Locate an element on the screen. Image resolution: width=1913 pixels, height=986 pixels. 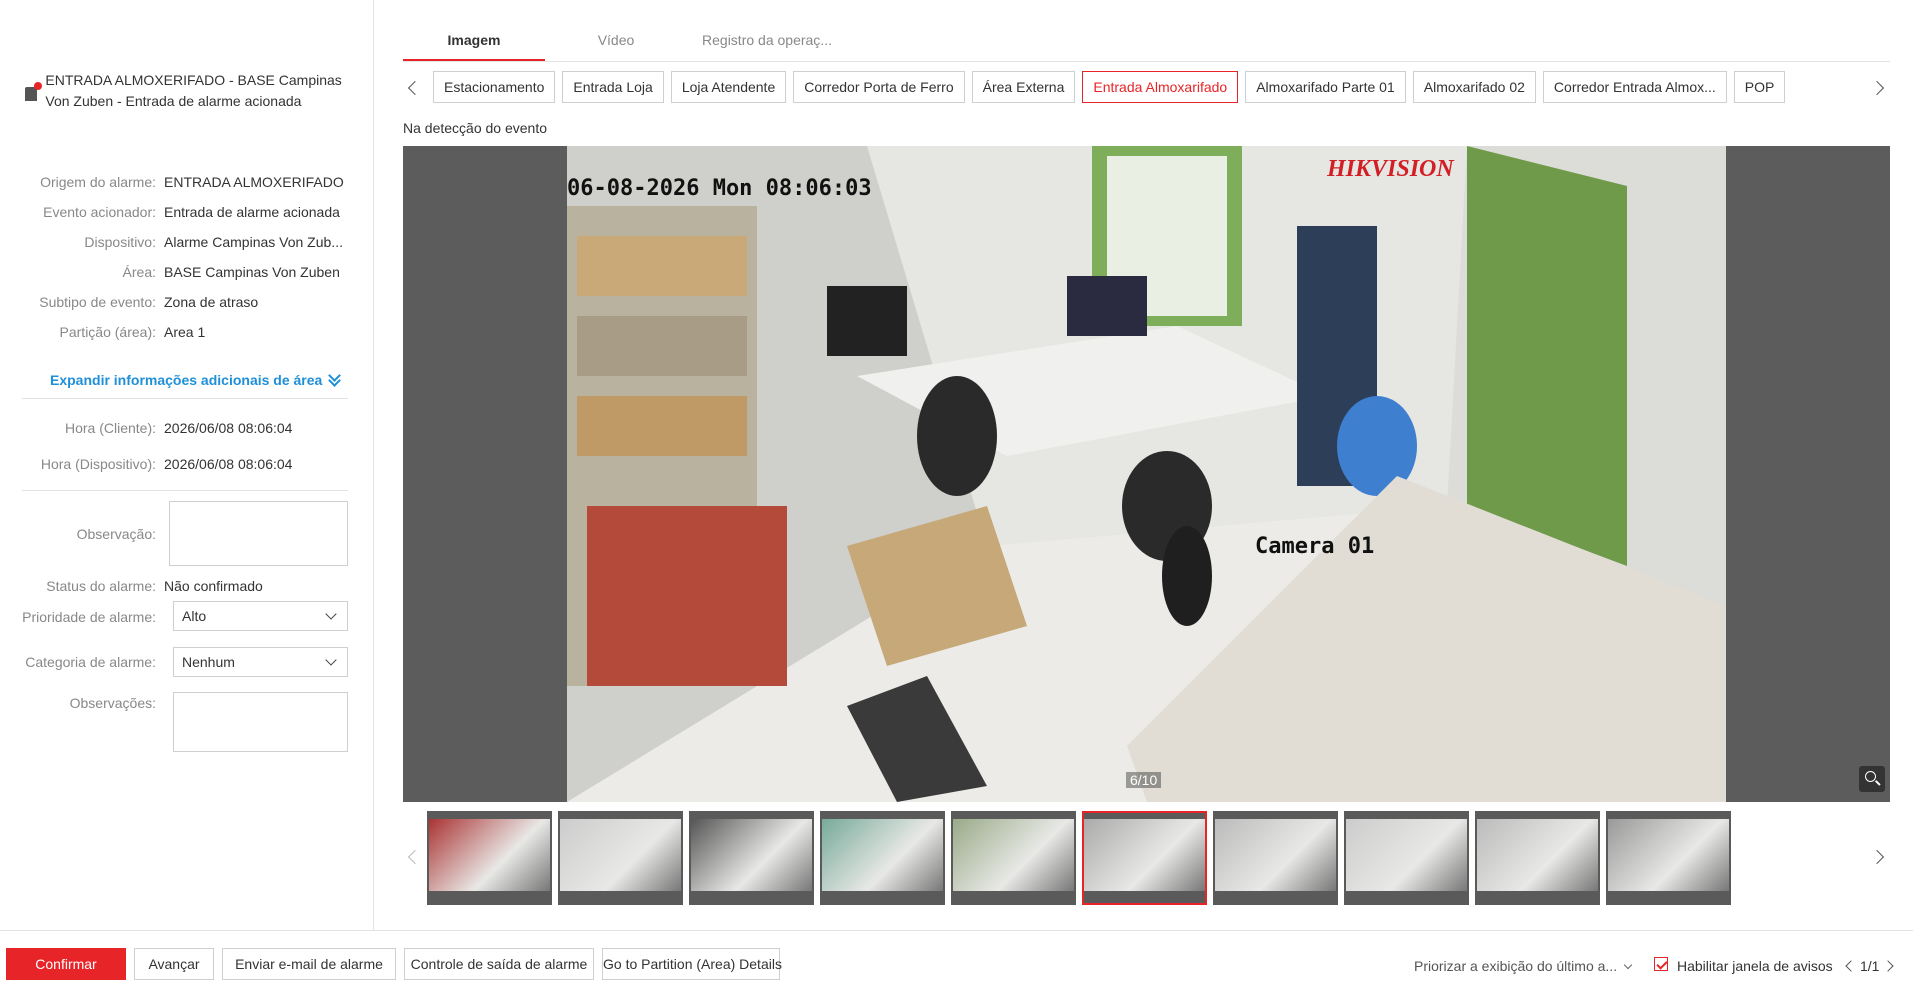
tab-imagem: Imagem is located at coordinates (474, 44).